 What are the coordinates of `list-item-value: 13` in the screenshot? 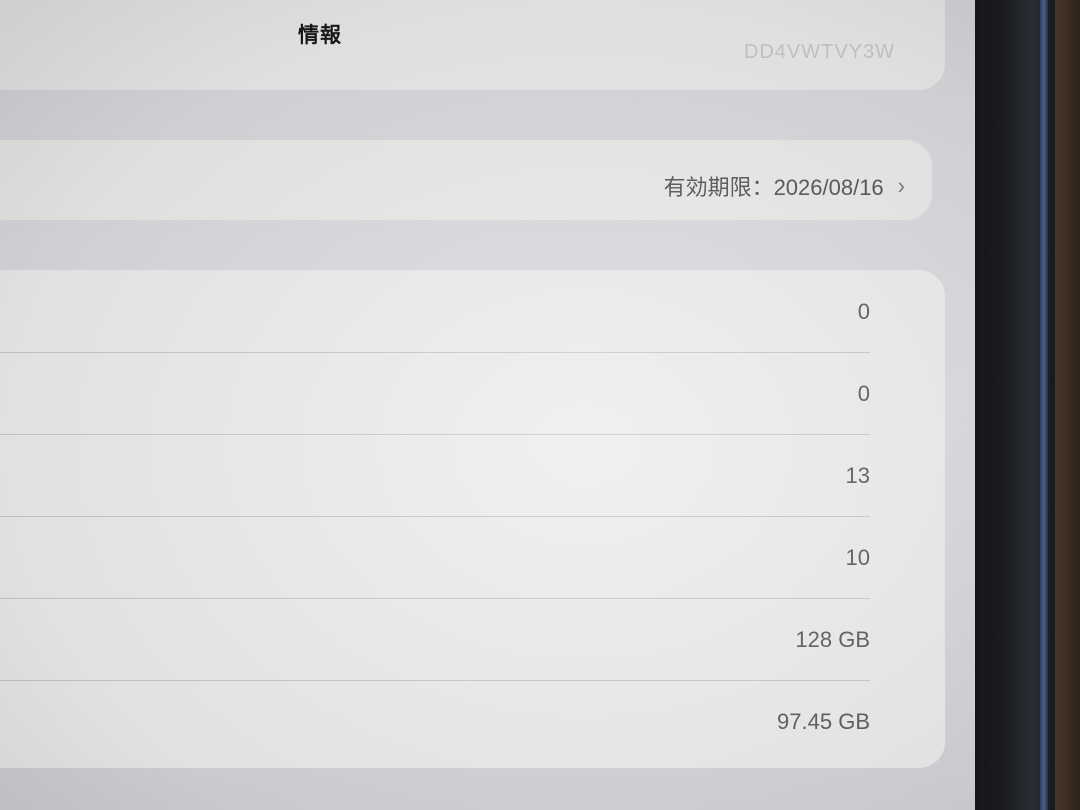 It's located at (857, 475).